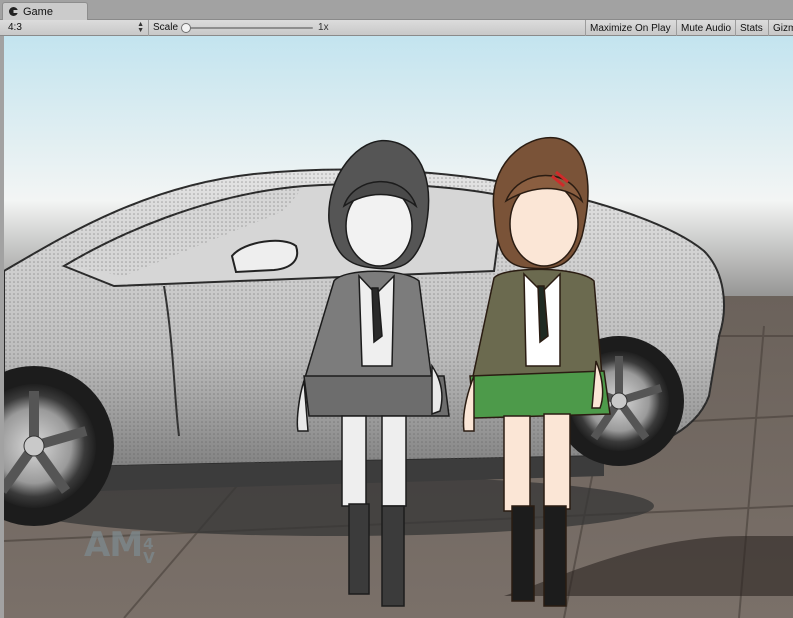 This screenshot has height=618, width=793. What do you see at coordinates (751, 28) in the screenshot?
I see `stats-button: Stats` at bounding box center [751, 28].